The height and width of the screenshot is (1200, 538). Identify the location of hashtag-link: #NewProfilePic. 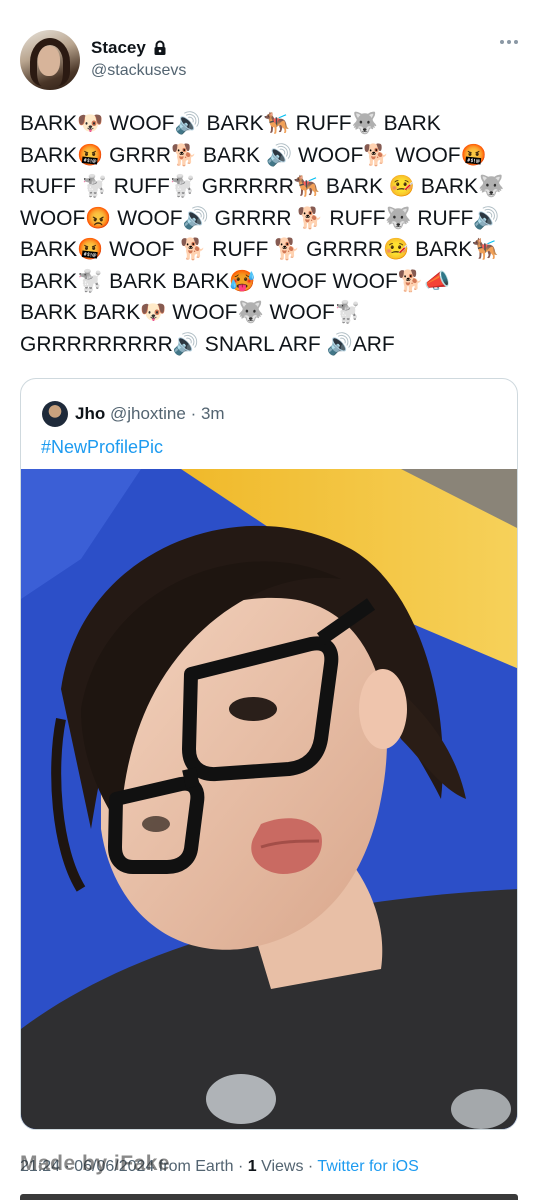
(102, 447).